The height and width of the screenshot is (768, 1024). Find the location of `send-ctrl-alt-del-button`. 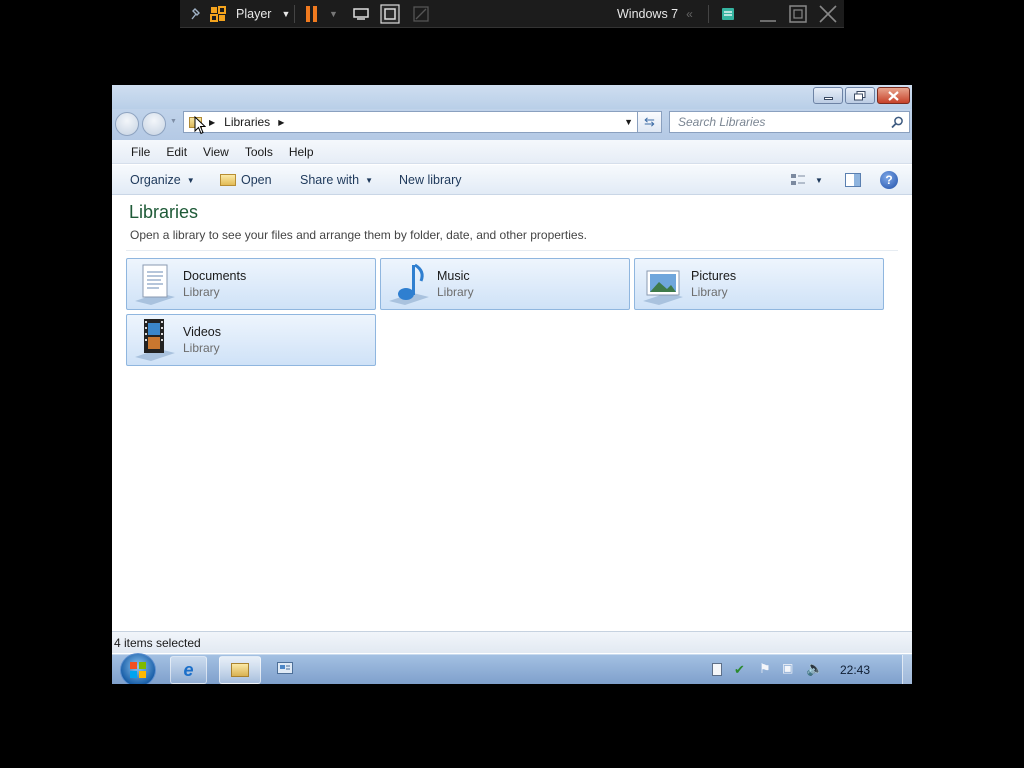

send-ctrl-alt-del-button is located at coordinates (361, 14).